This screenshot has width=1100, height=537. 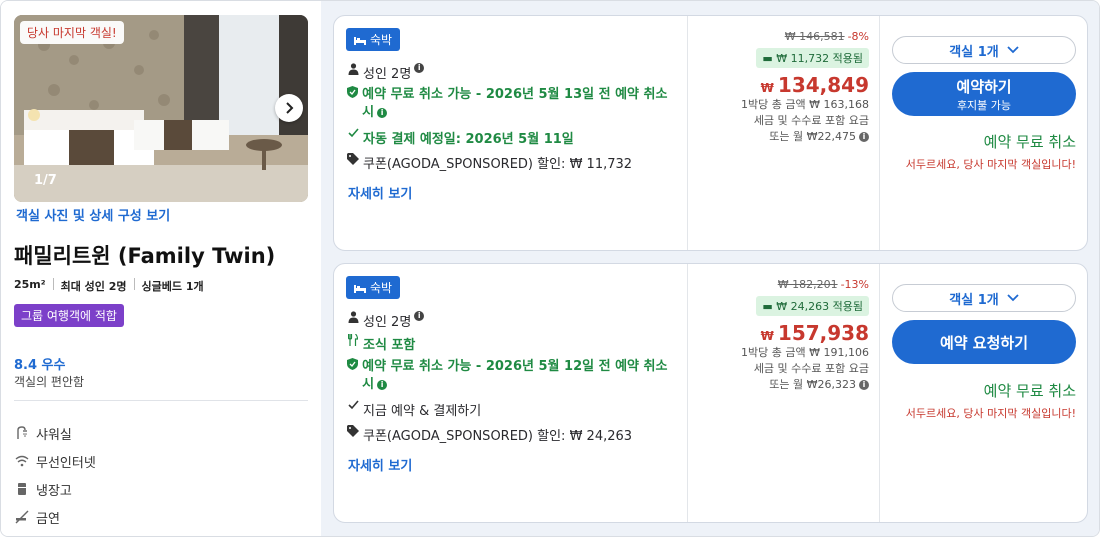 What do you see at coordinates (515, 103) in the screenshot?
I see `cancel-text: 예약 무료 취소 가능 - 2026년 5월 13일 전 예약 취소 시` at bounding box center [515, 103].